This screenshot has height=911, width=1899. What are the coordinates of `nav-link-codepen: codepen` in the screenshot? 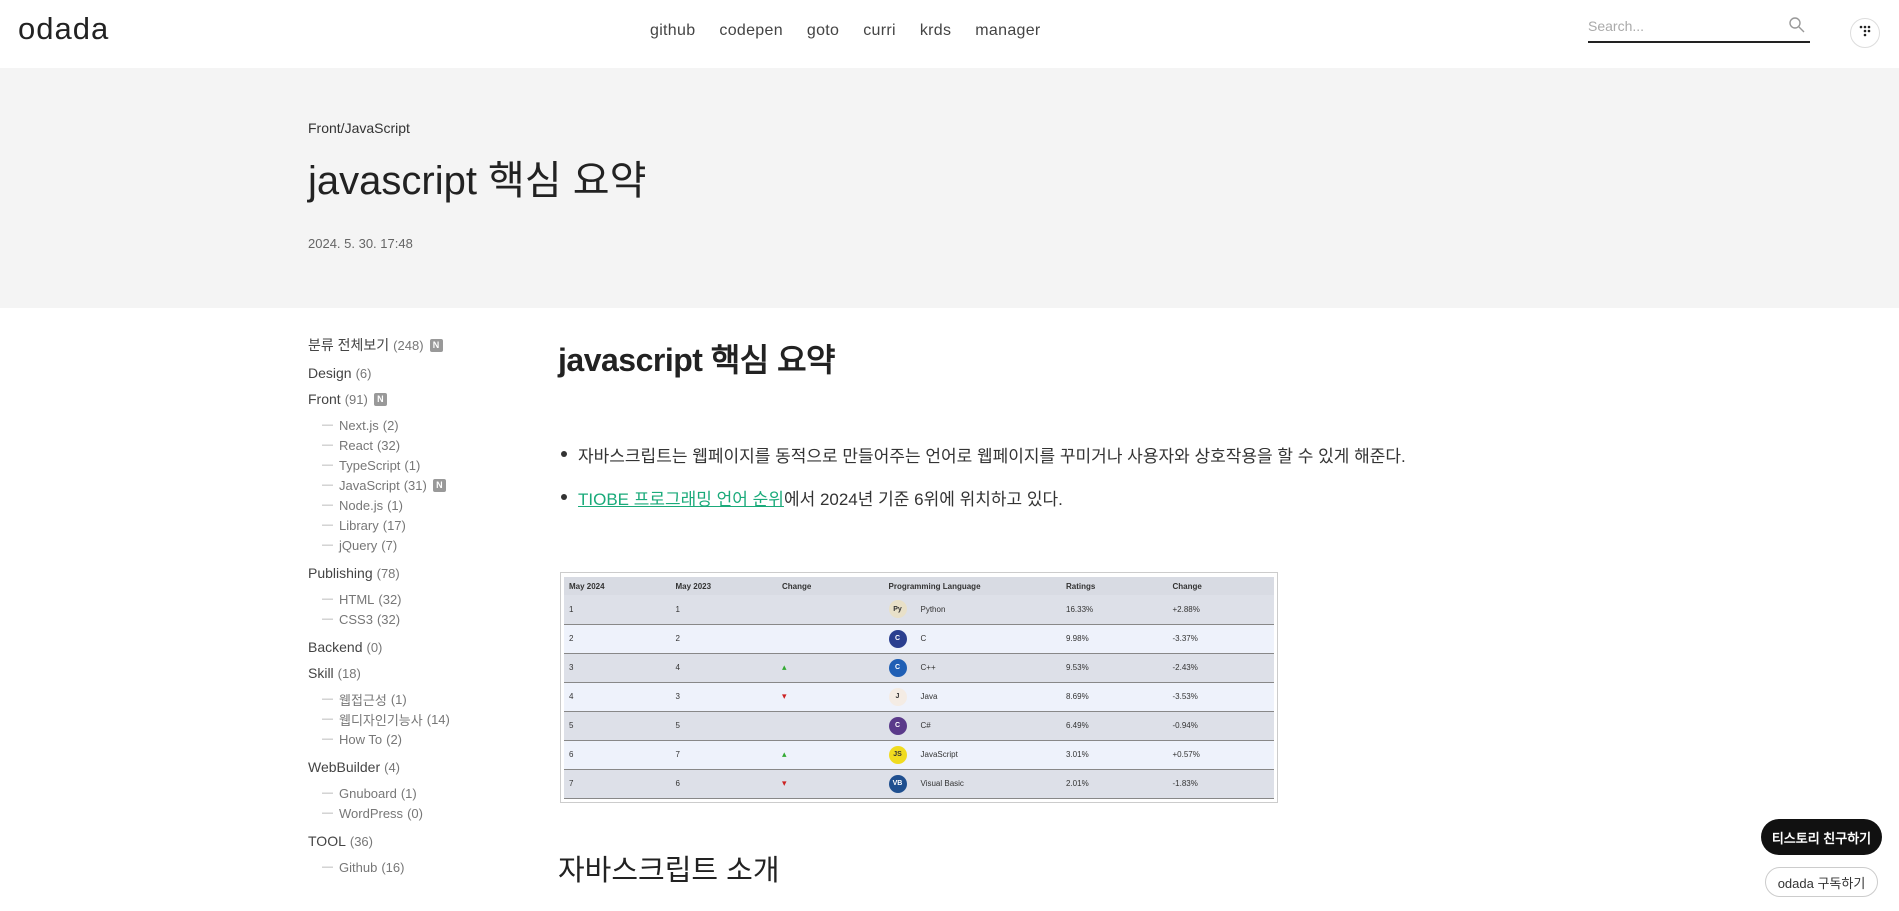 It's located at (751, 31).